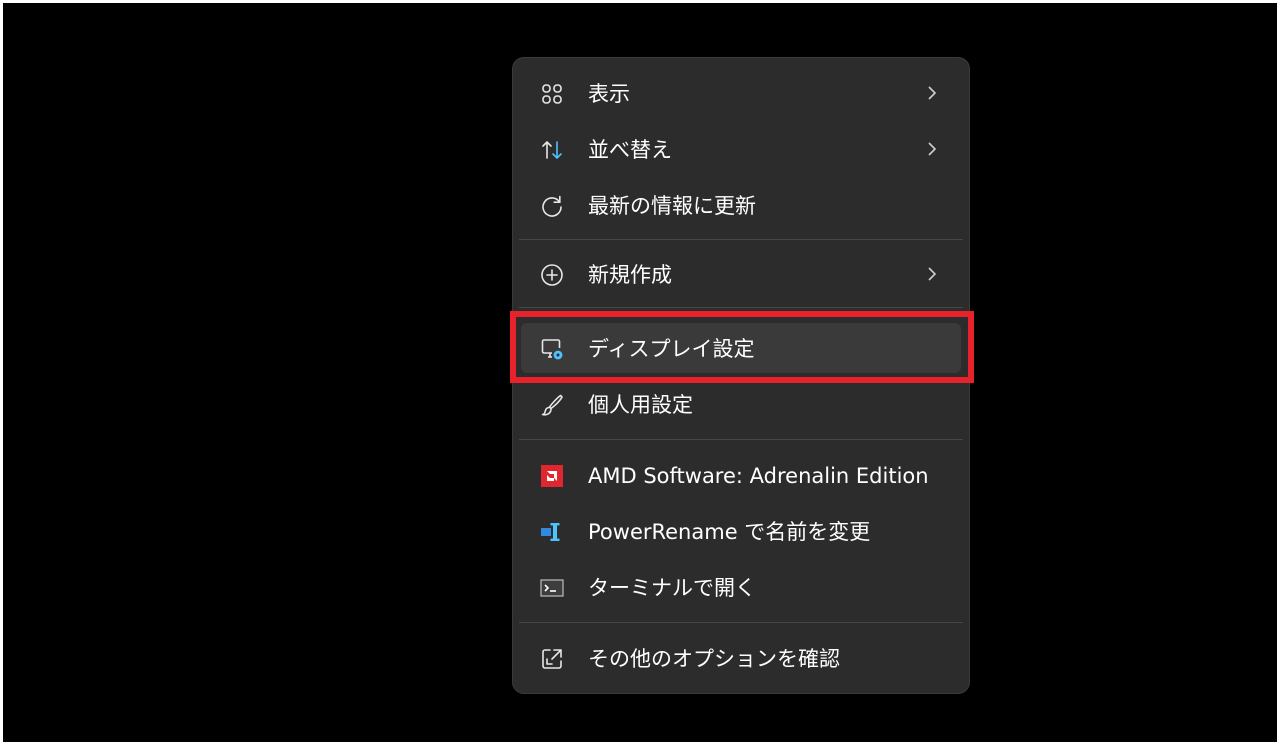  I want to click on menu-item-powerrename: PowerRename で名前を変更, so click(741, 531).